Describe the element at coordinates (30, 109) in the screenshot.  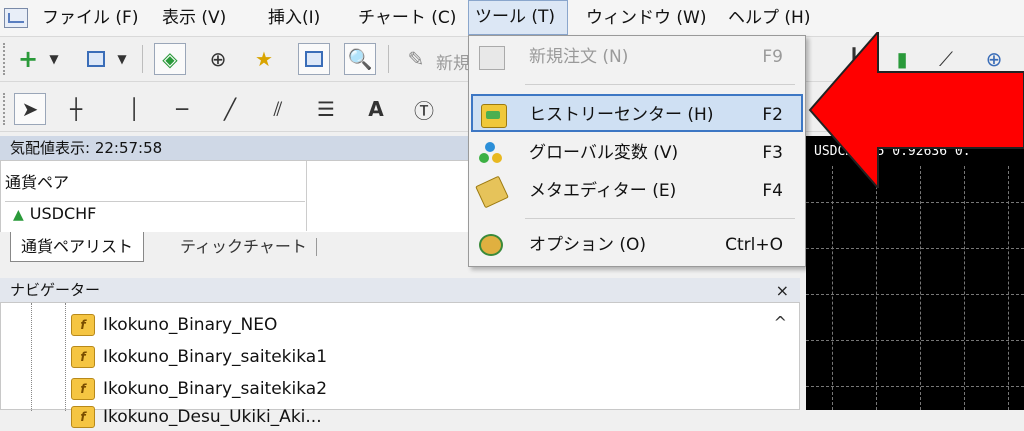
I see `cursor-icon: ➤` at that location.